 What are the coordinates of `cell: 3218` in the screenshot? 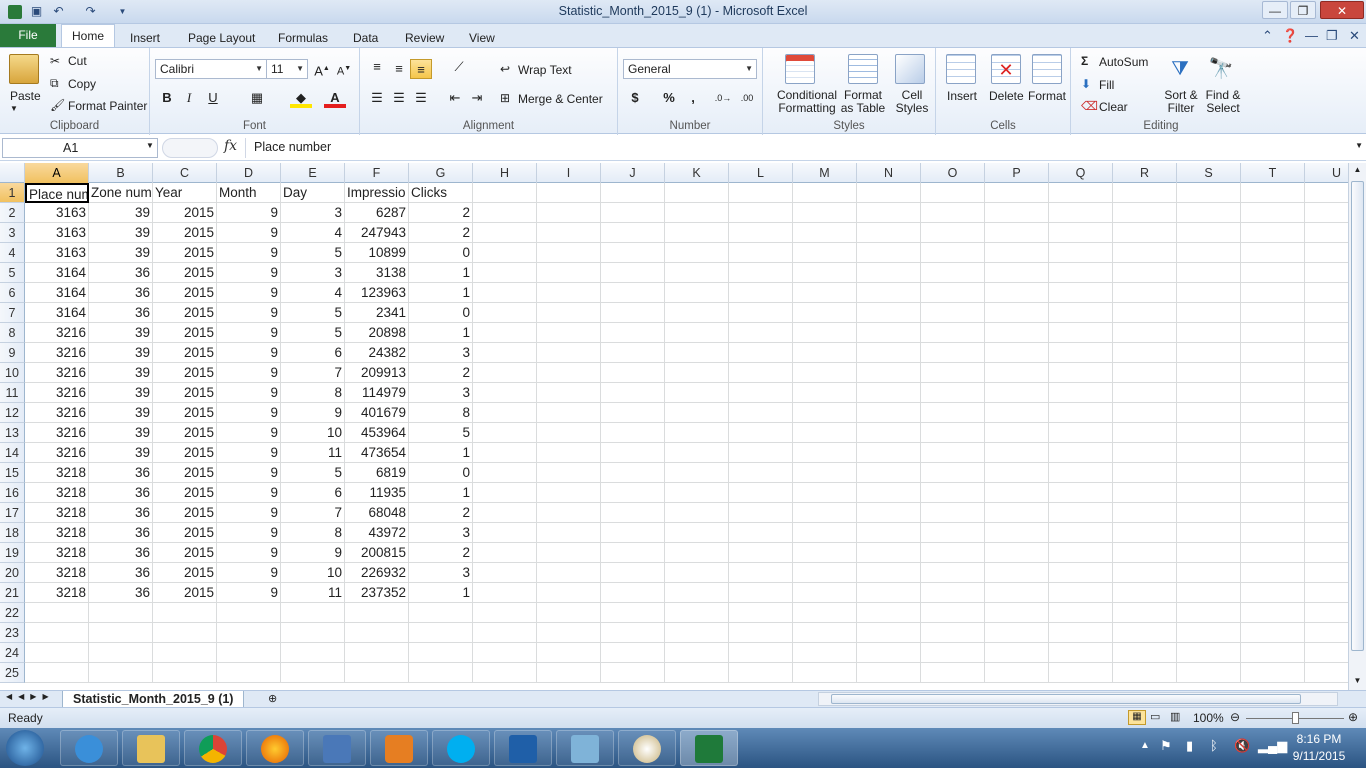 It's located at (57, 513).